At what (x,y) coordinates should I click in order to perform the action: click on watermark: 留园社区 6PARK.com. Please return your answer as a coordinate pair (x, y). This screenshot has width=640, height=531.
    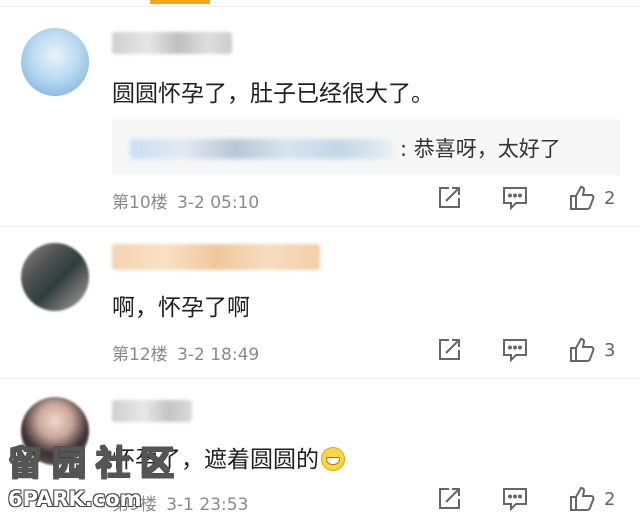
    Looking at the image, I should click on (95, 473).